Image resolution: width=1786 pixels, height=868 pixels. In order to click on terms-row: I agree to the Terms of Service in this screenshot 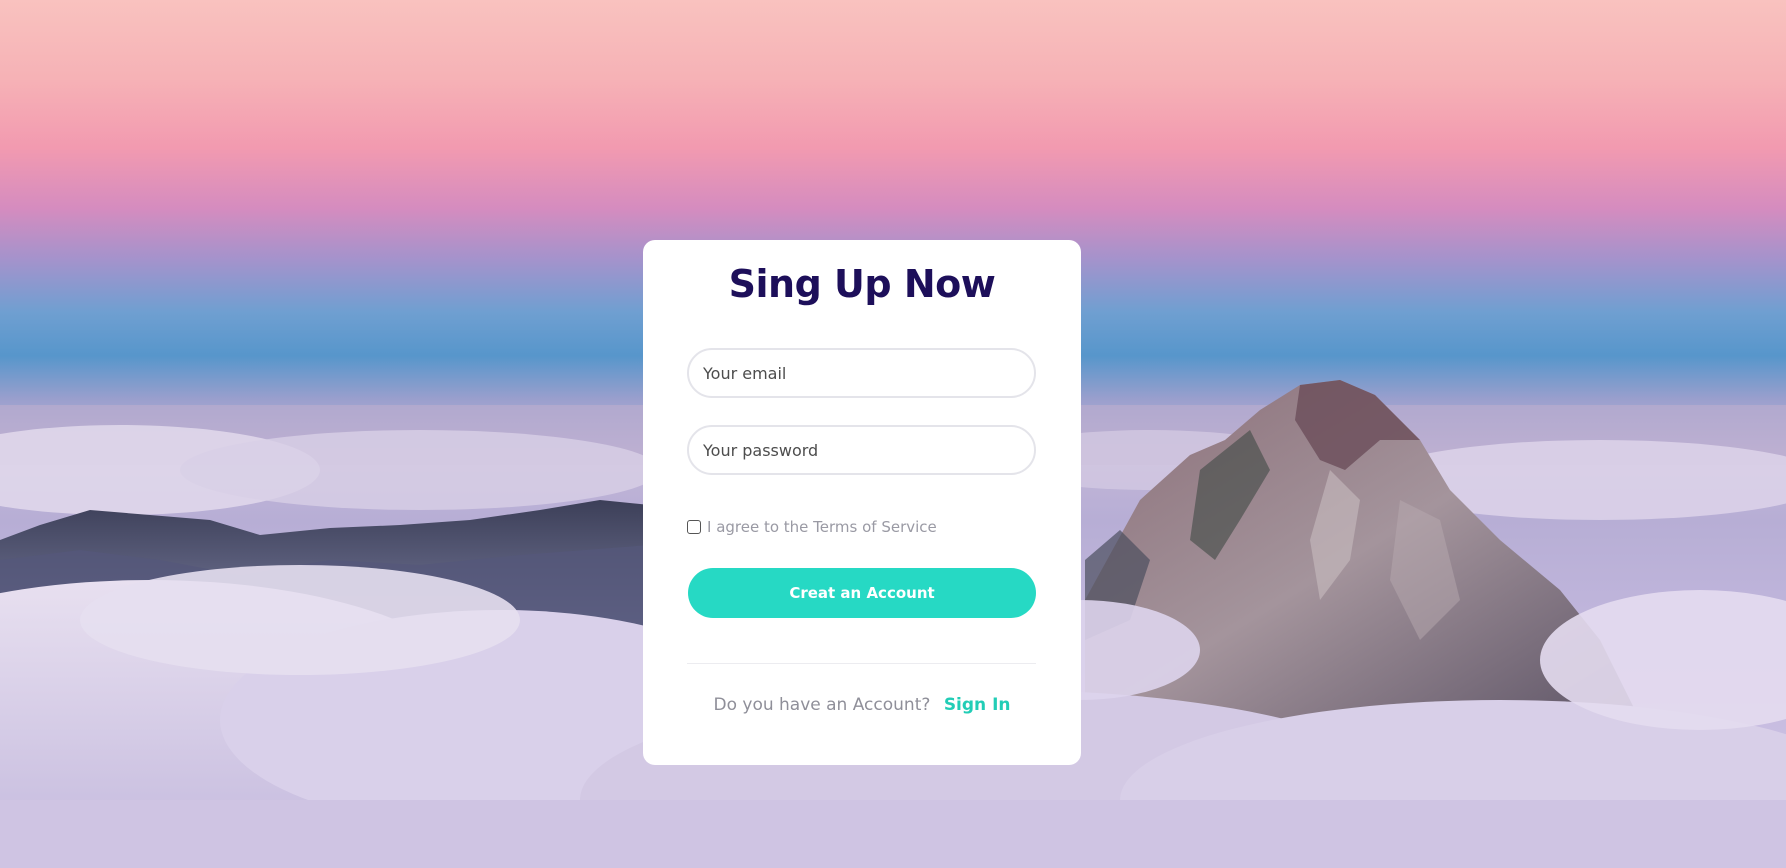, I will do `click(812, 527)`.